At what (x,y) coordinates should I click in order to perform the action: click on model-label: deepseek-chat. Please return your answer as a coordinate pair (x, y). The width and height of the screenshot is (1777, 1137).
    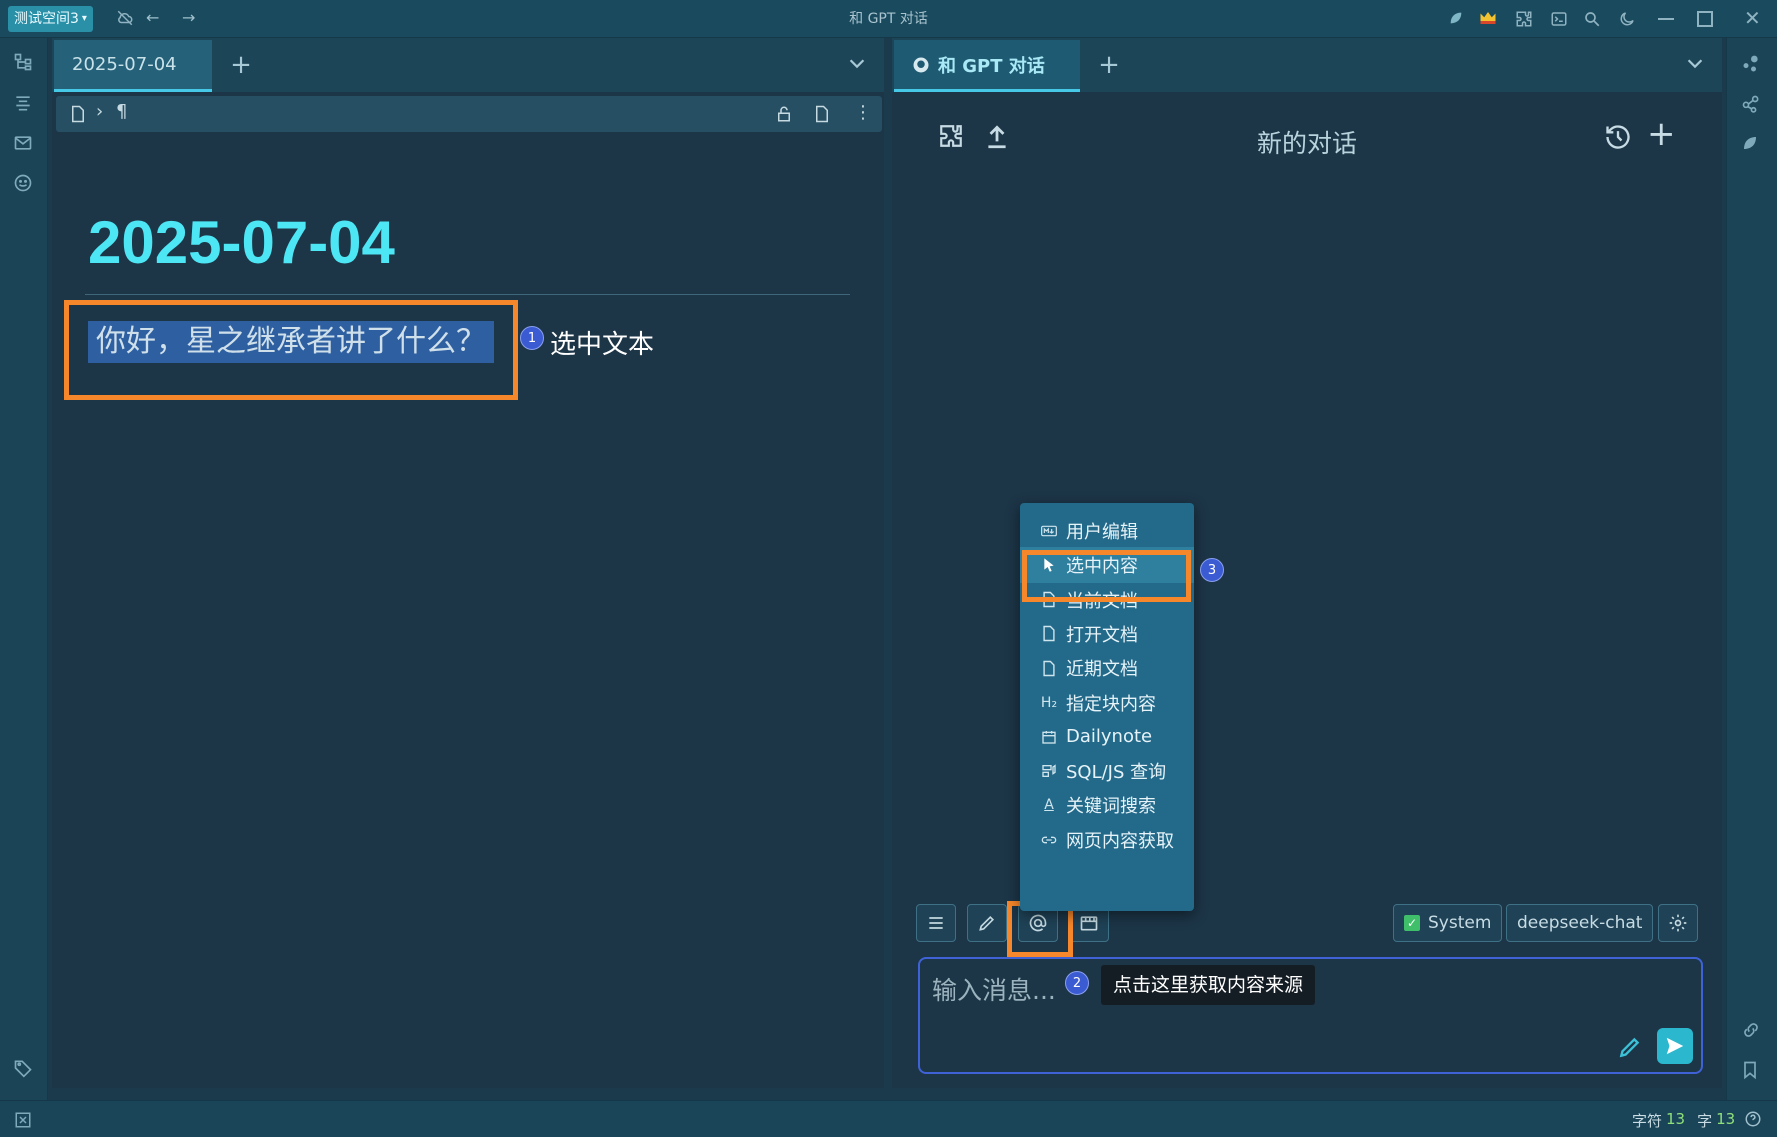
    Looking at the image, I should click on (1580, 923).